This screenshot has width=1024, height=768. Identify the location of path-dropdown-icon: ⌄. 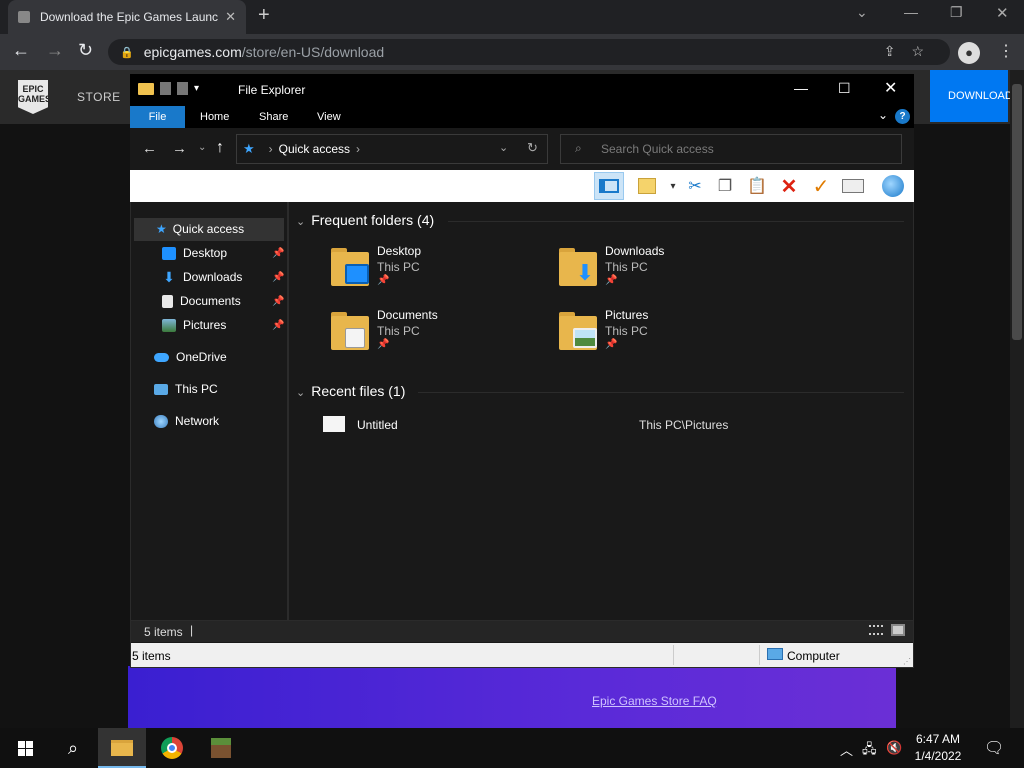
(503, 147).